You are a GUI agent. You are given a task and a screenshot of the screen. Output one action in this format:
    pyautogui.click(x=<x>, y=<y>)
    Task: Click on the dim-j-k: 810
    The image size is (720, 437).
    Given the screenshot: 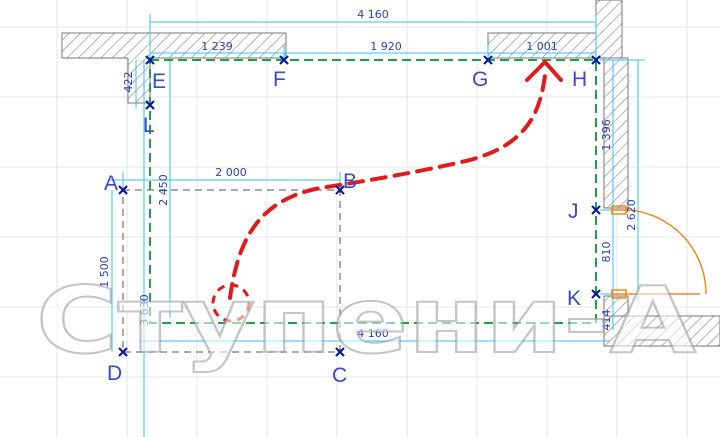 What is the action you would take?
    pyautogui.click(x=606, y=252)
    